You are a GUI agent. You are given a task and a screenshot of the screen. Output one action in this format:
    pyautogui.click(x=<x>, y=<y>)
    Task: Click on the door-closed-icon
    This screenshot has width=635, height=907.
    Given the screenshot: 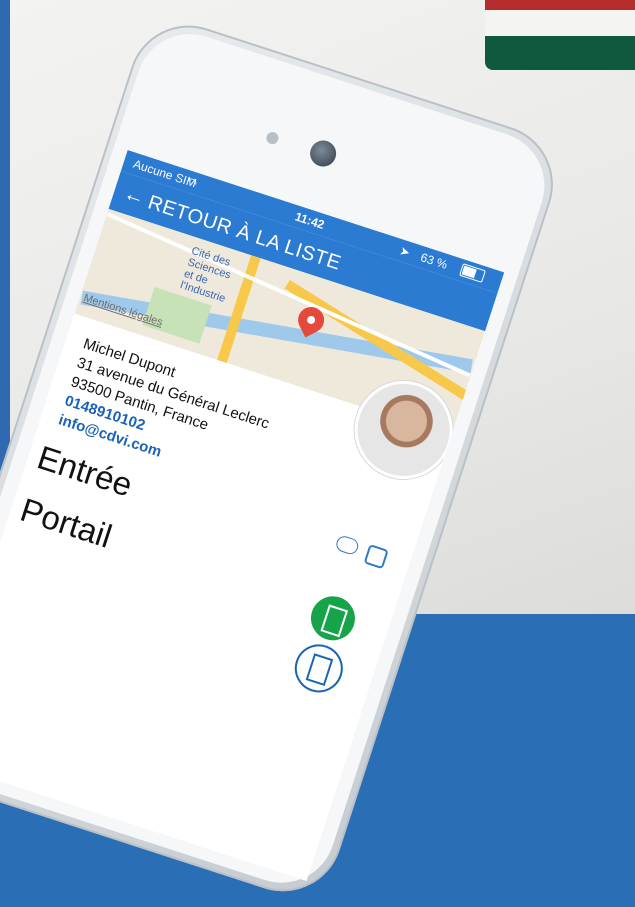 What is the action you would take?
    pyautogui.click(x=319, y=668)
    